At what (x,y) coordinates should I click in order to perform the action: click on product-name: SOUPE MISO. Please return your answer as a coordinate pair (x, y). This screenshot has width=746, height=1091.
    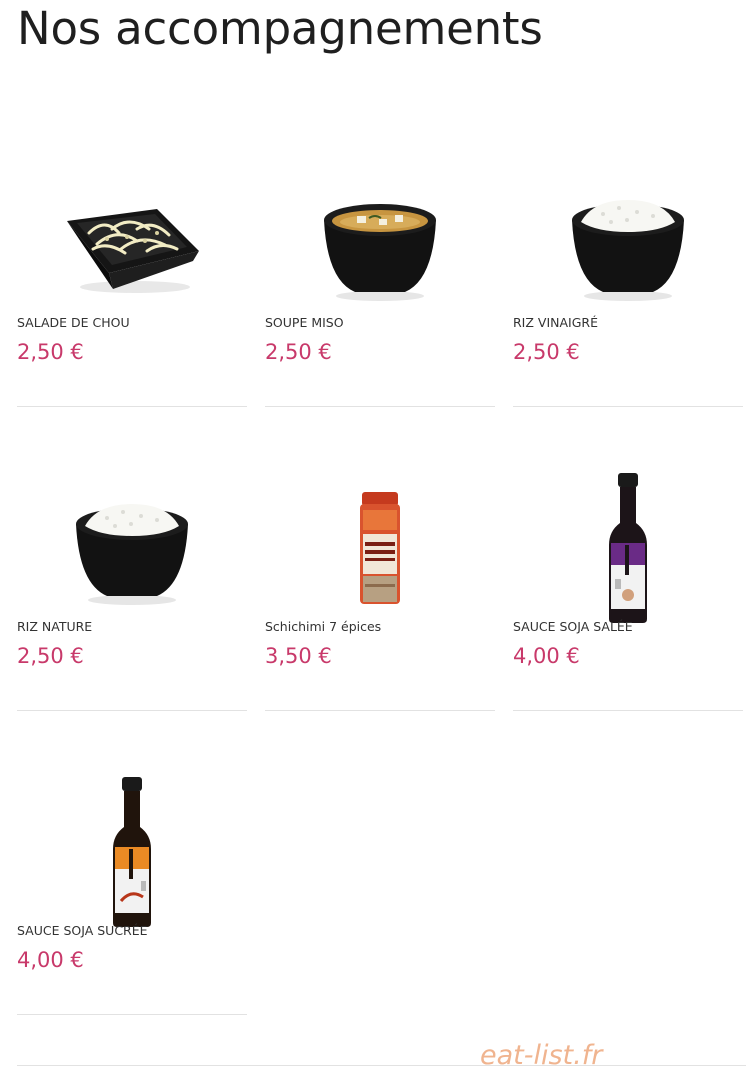
    Looking at the image, I should click on (304, 323).